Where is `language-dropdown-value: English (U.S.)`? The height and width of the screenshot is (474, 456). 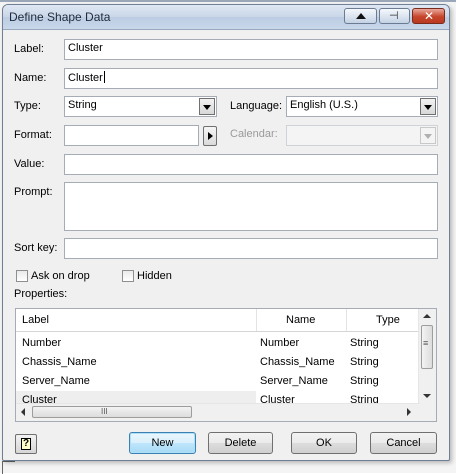
language-dropdown-value: English (U.S.) is located at coordinates (324, 105).